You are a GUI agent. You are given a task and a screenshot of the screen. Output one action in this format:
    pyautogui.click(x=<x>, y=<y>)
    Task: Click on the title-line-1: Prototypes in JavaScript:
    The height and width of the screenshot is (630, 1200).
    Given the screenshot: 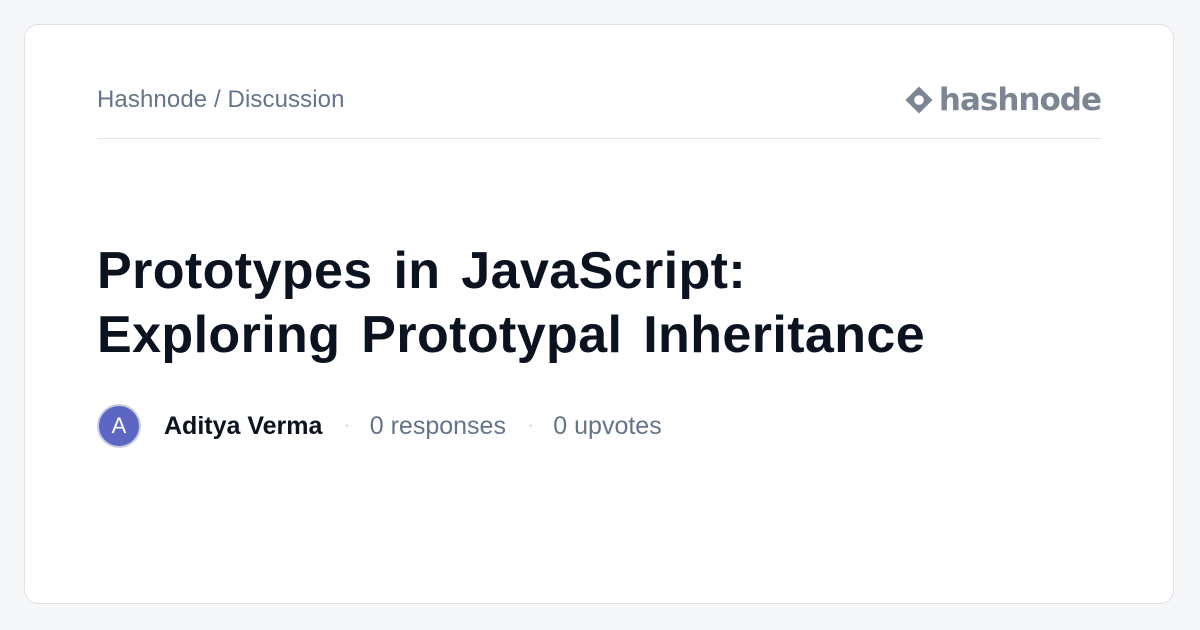 What is the action you would take?
    pyautogui.click(x=422, y=271)
    